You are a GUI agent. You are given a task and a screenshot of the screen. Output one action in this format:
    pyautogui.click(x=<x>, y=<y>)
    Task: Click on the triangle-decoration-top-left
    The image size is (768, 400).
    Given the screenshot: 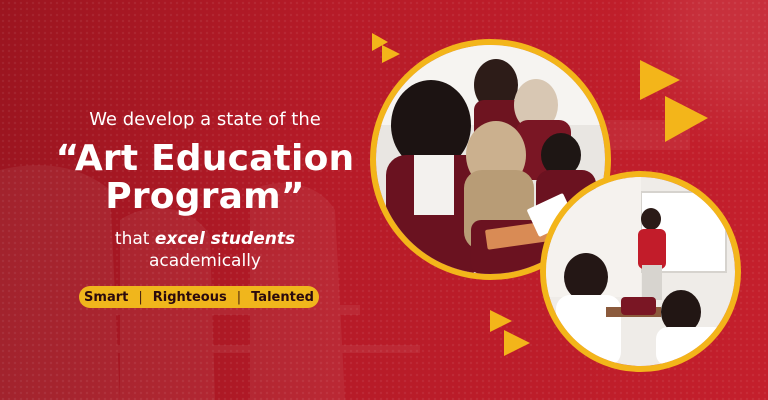 What is the action you would take?
    pyautogui.click(x=386, y=48)
    